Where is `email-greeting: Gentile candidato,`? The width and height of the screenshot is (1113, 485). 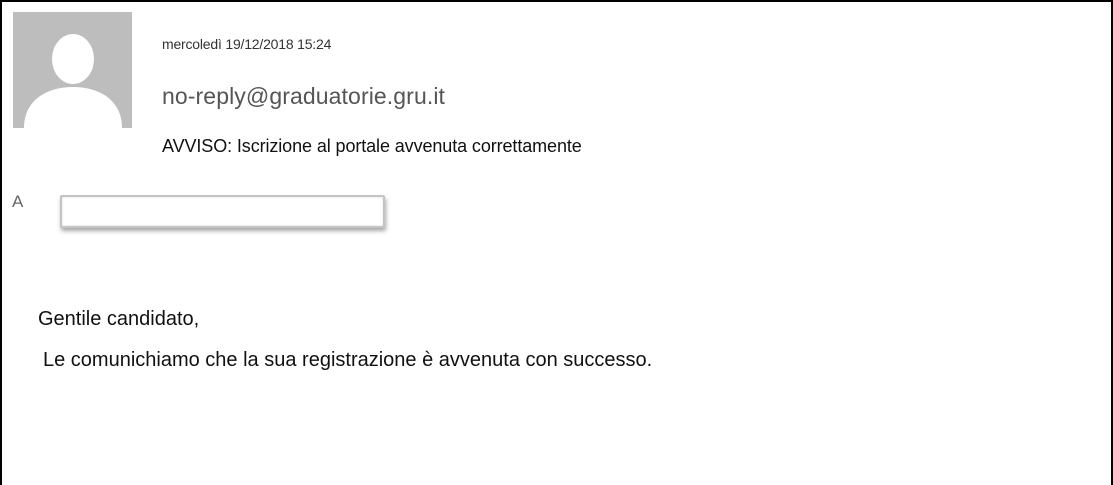
email-greeting: Gentile candidato, is located at coordinates (119, 319).